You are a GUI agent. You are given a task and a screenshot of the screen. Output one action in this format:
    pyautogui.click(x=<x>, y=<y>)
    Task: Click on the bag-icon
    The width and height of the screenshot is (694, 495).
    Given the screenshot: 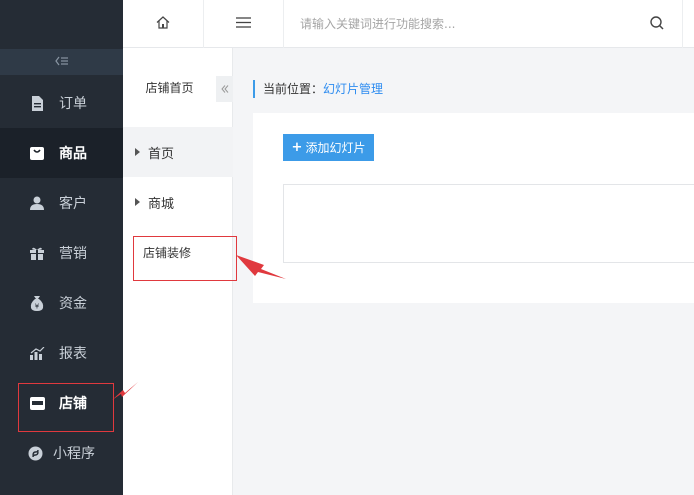 What is the action you would take?
    pyautogui.click(x=37, y=153)
    